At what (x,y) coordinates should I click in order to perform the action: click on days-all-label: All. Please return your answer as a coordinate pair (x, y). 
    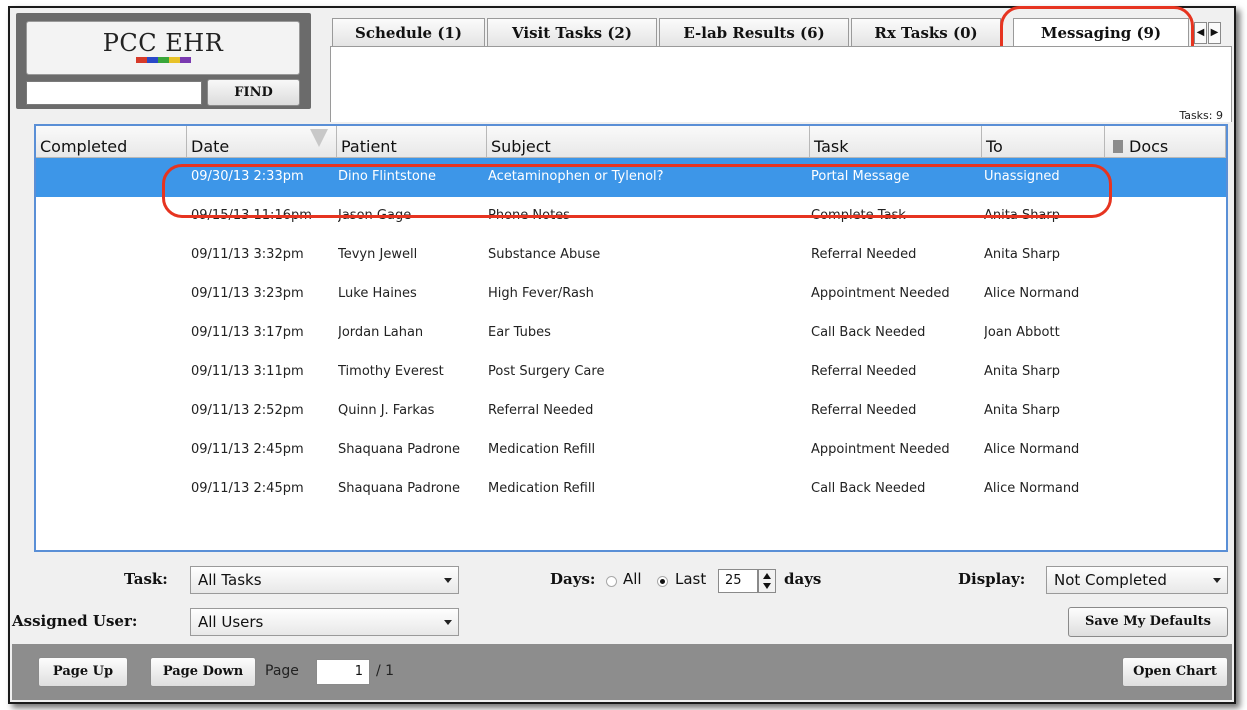
    Looking at the image, I should click on (632, 579).